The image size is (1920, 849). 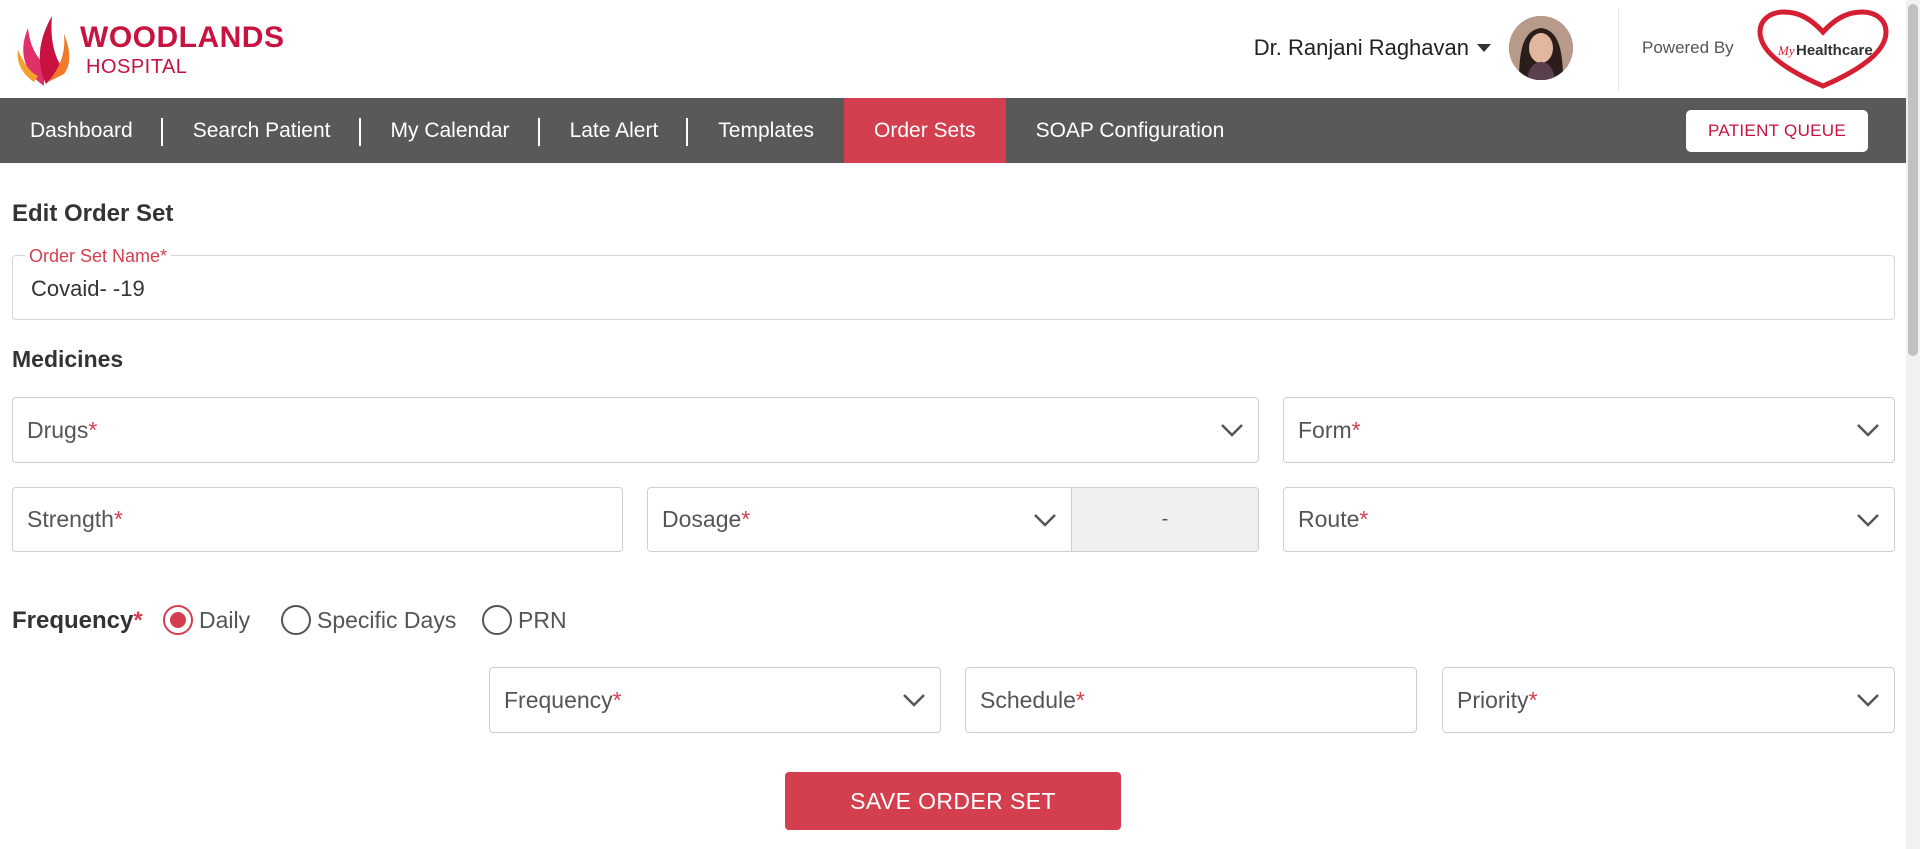 I want to click on header-divider, so click(x=1618, y=49).